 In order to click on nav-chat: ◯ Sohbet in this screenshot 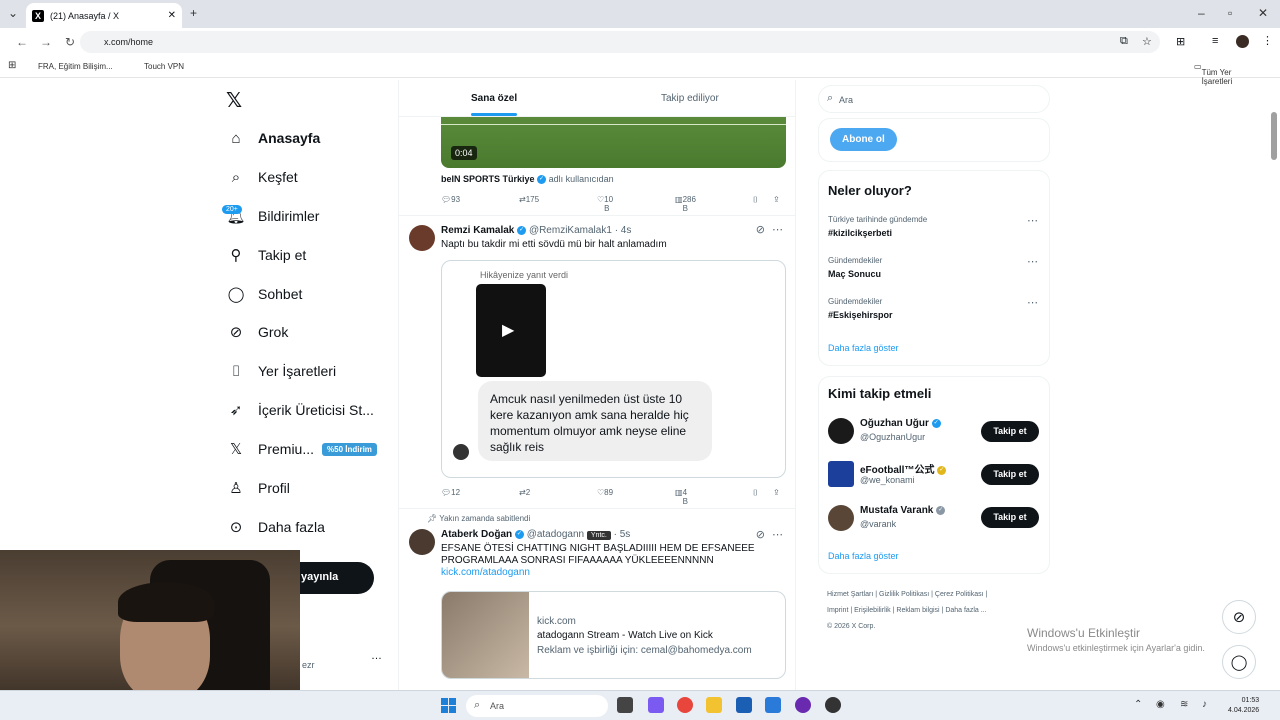, I will do `click(264, 294)`.